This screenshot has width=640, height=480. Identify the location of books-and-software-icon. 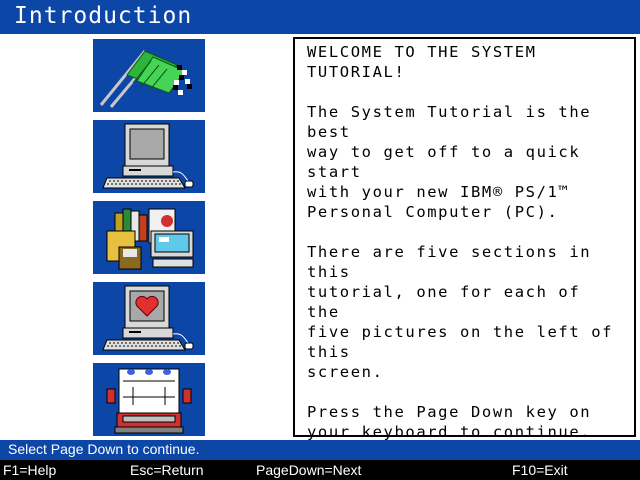
(150, 239).